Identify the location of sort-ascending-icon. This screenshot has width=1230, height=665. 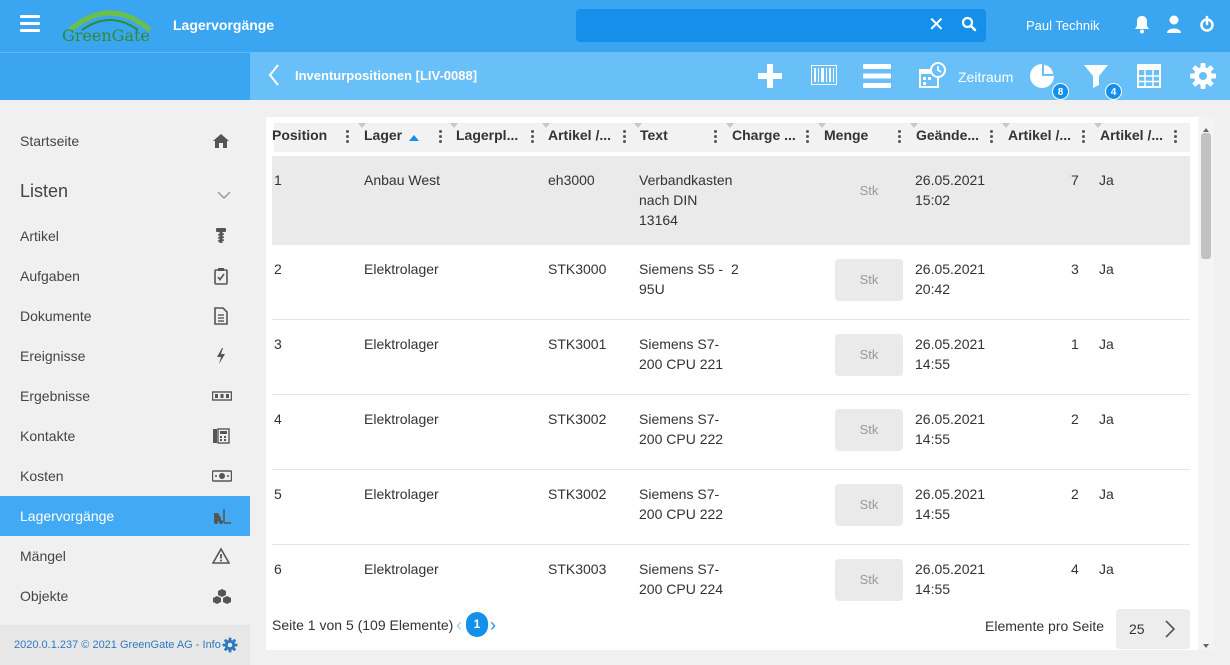
(414, 137).